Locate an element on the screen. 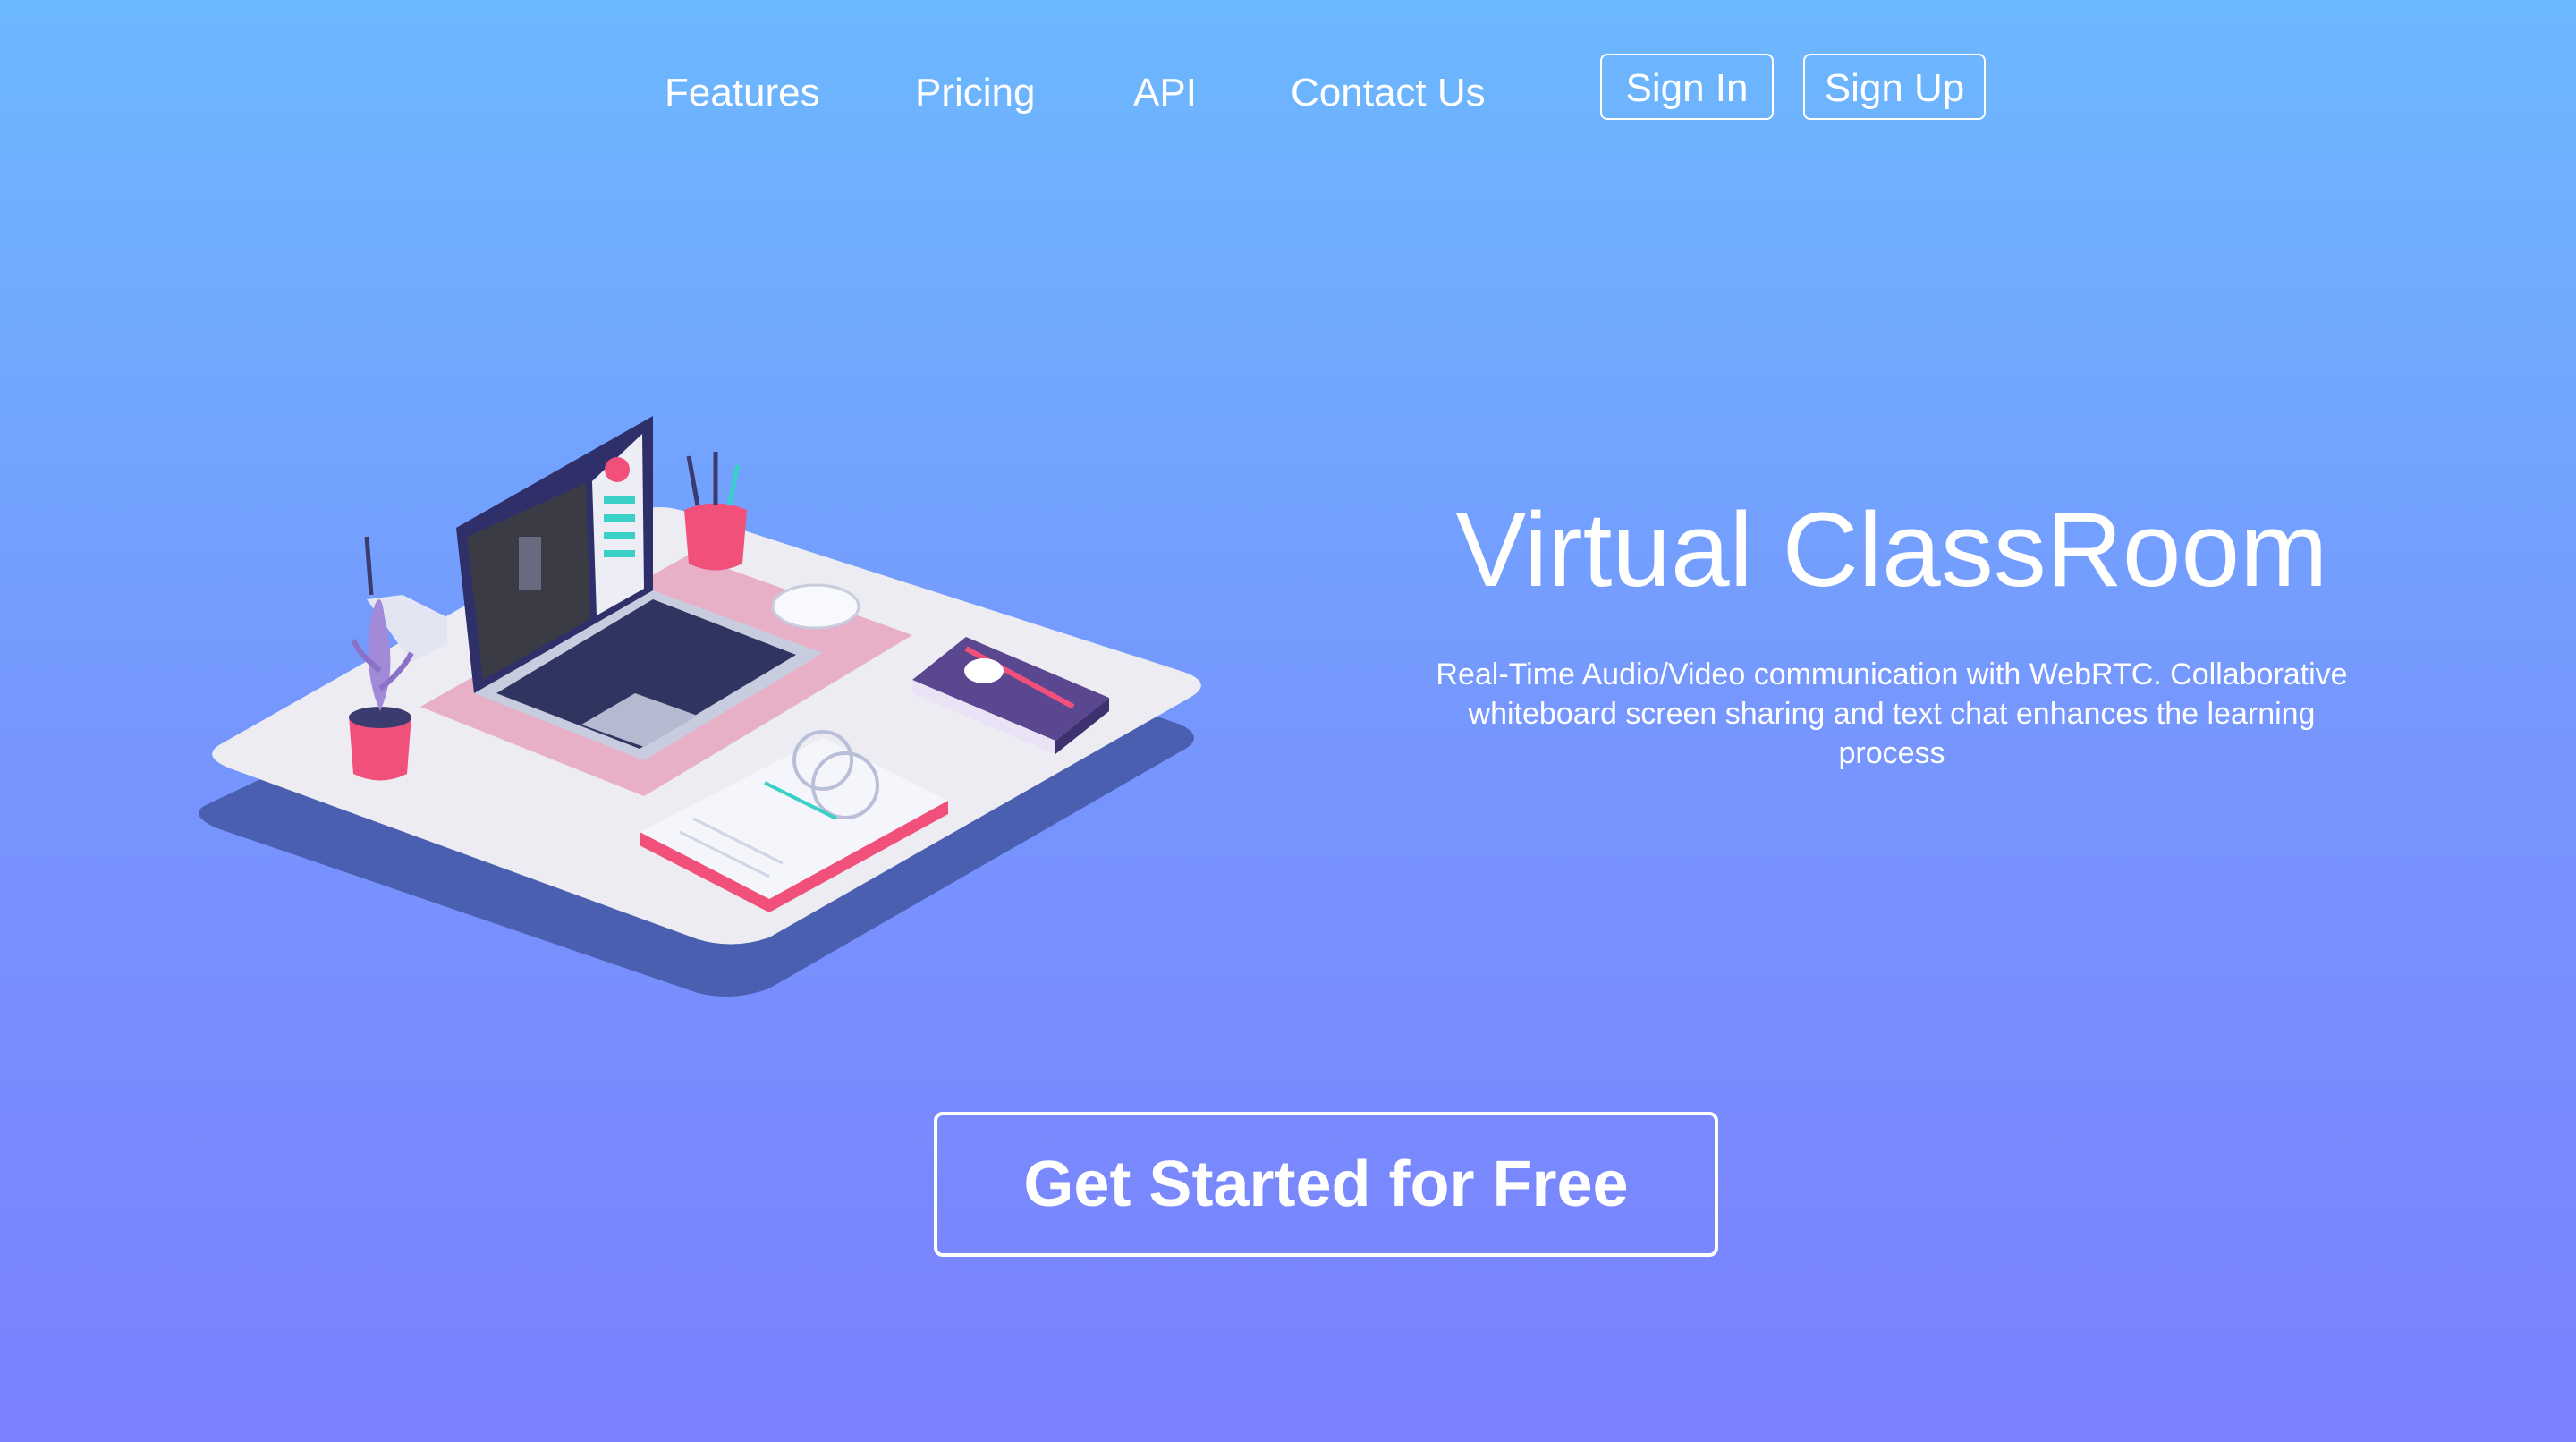  nav-link-pricing: Pricing is located at coordinates (975, 93).